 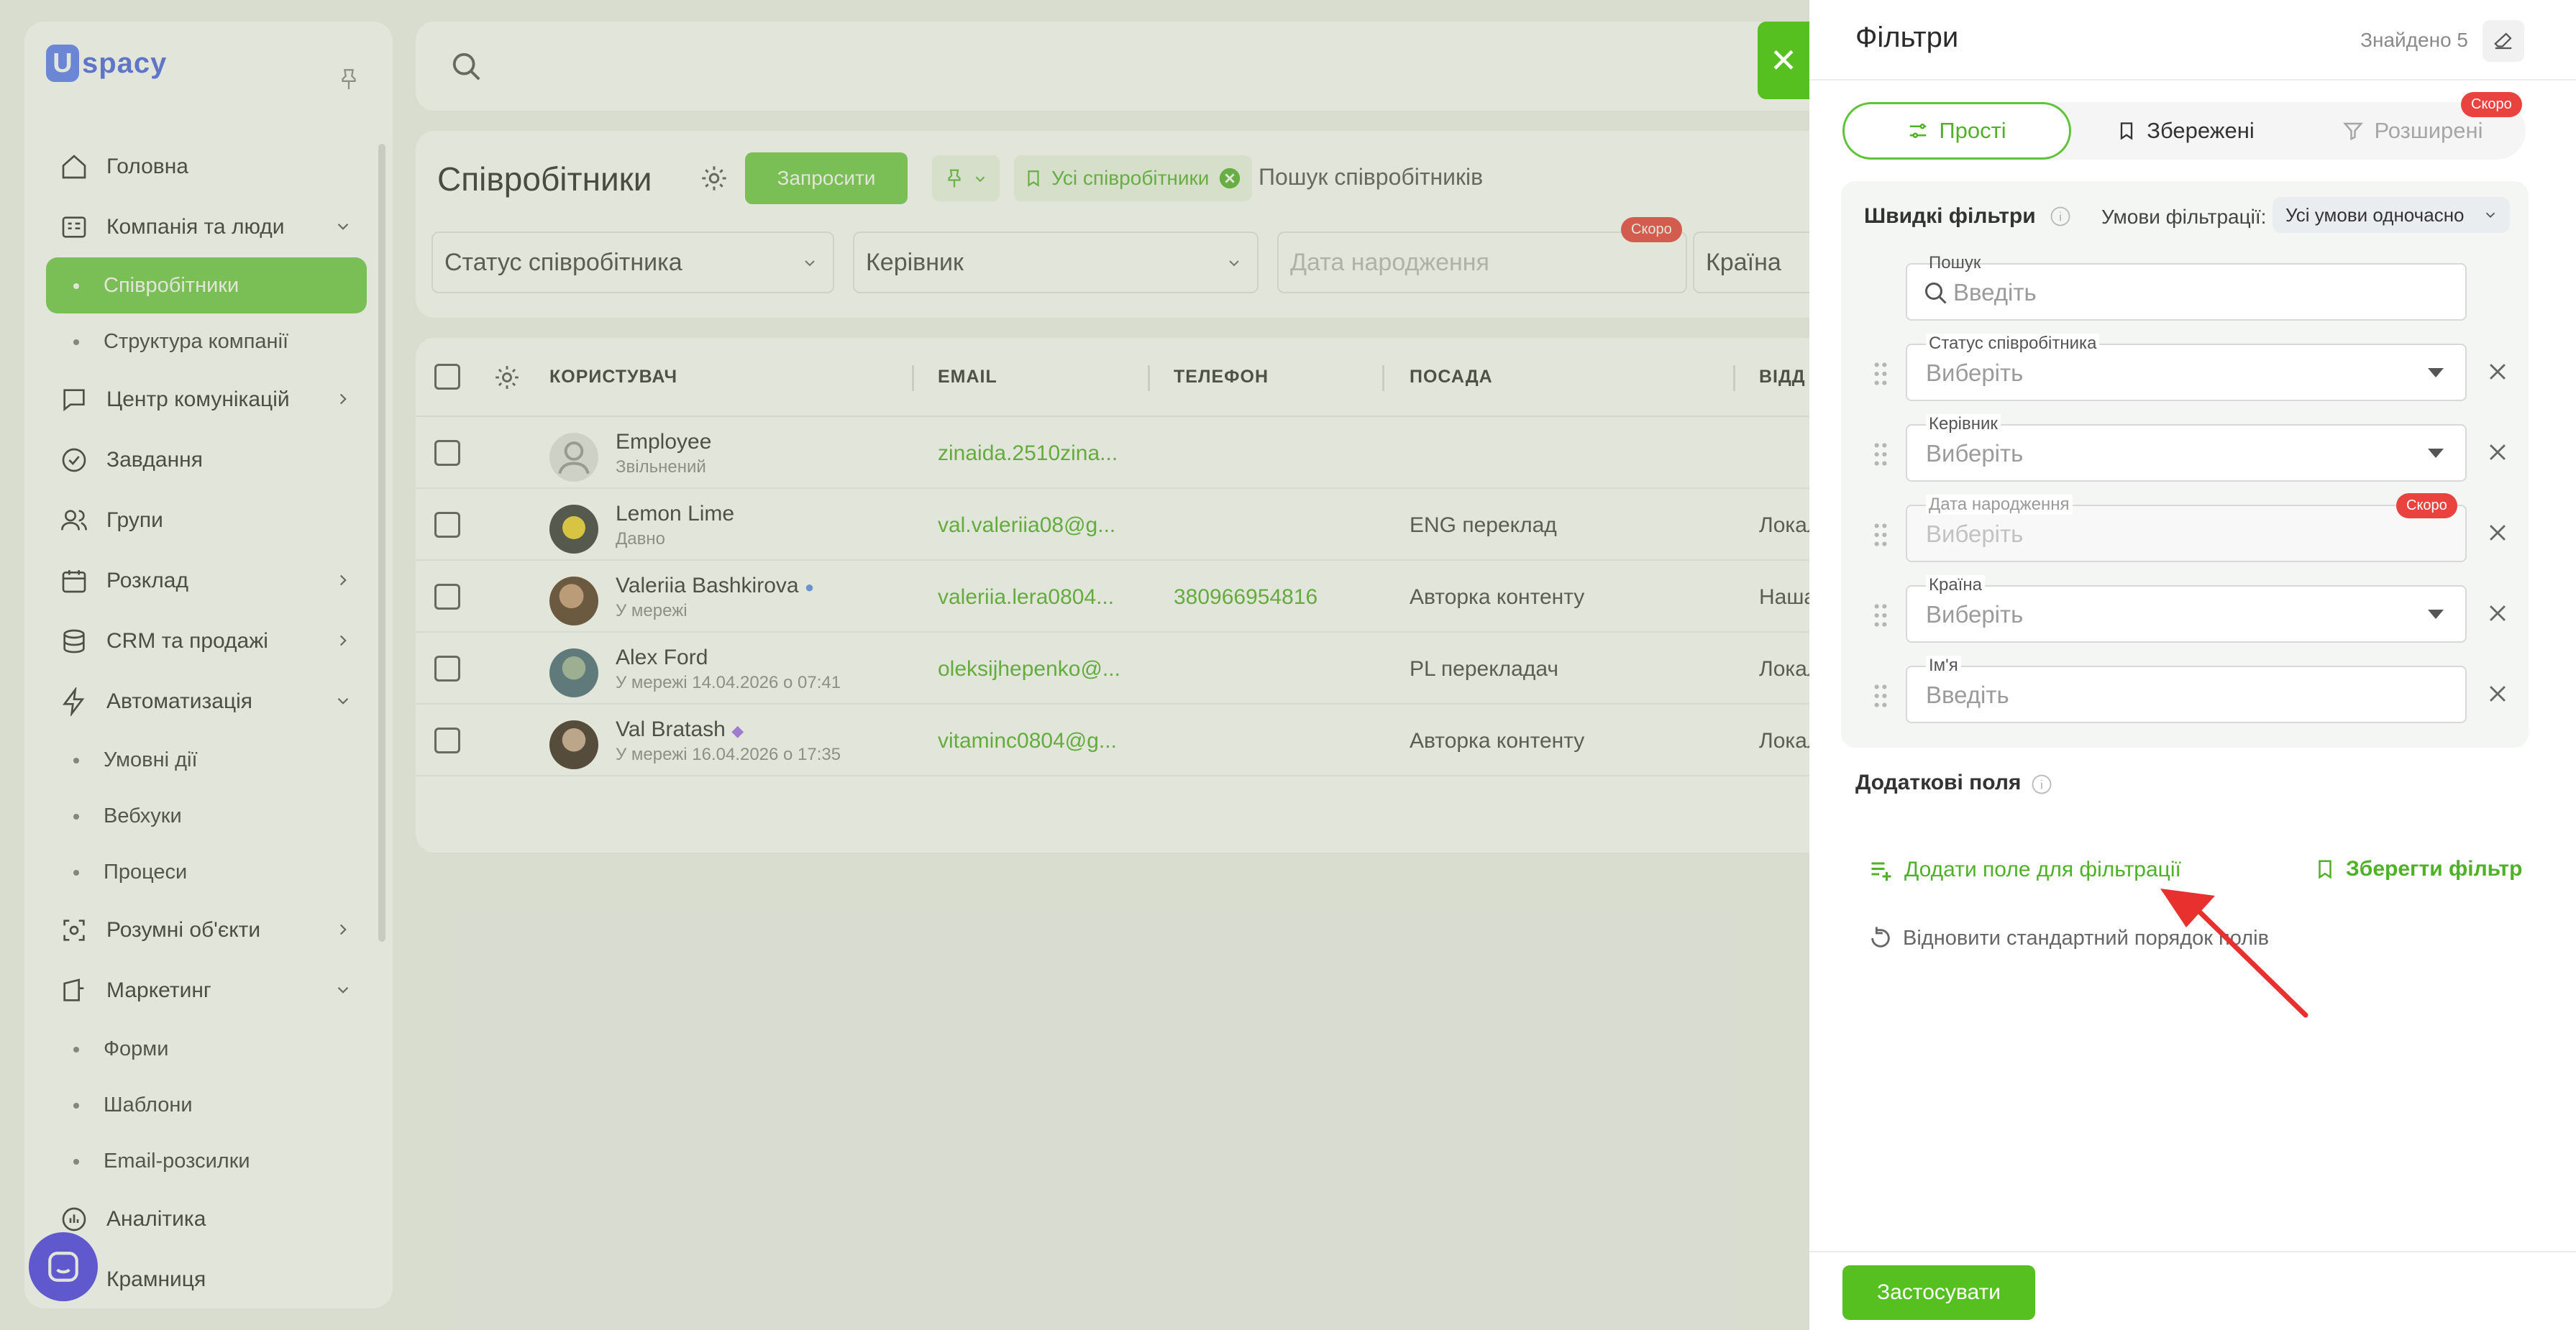 I want to click on apply-button: Застосувати, so click(x=1938, y=1292).